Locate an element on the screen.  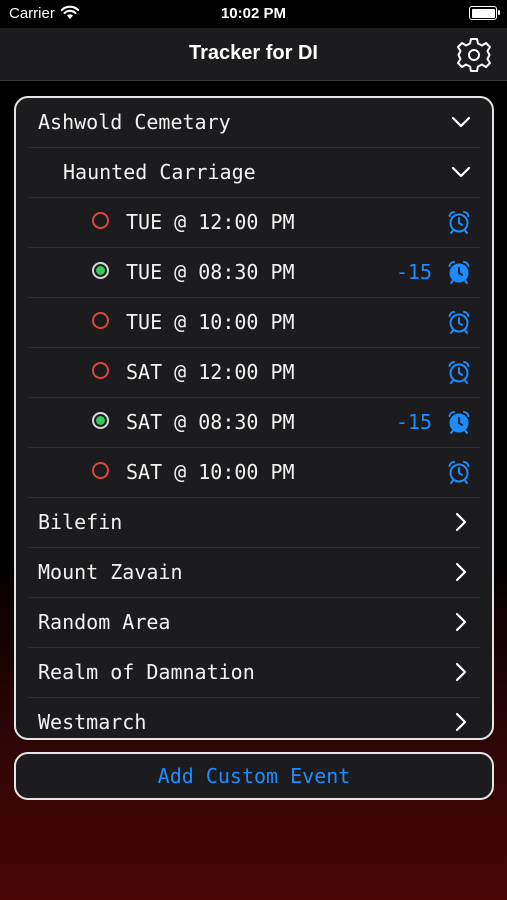
subgroup-haunted-carriage: Haunted Carriage is located at coordinates (254, 173).